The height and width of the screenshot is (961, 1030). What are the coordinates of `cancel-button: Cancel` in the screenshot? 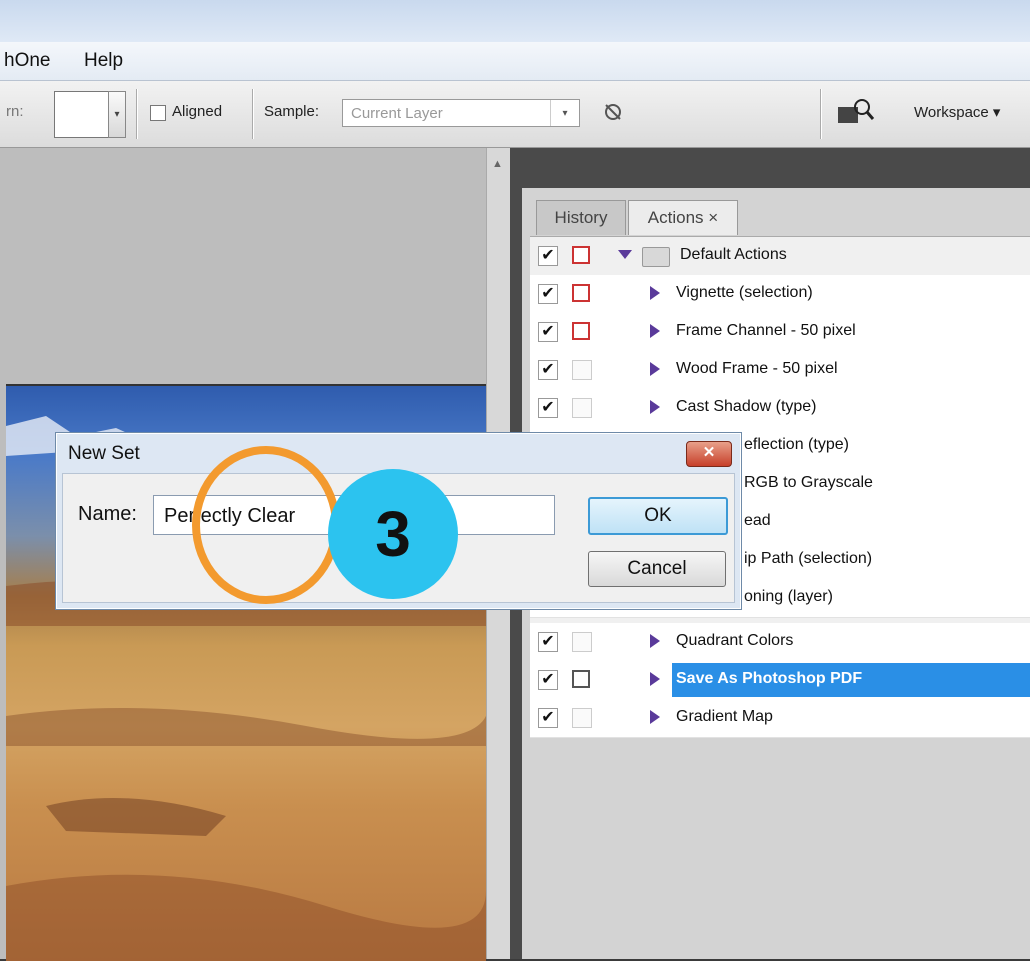 It's located at (657, 569).